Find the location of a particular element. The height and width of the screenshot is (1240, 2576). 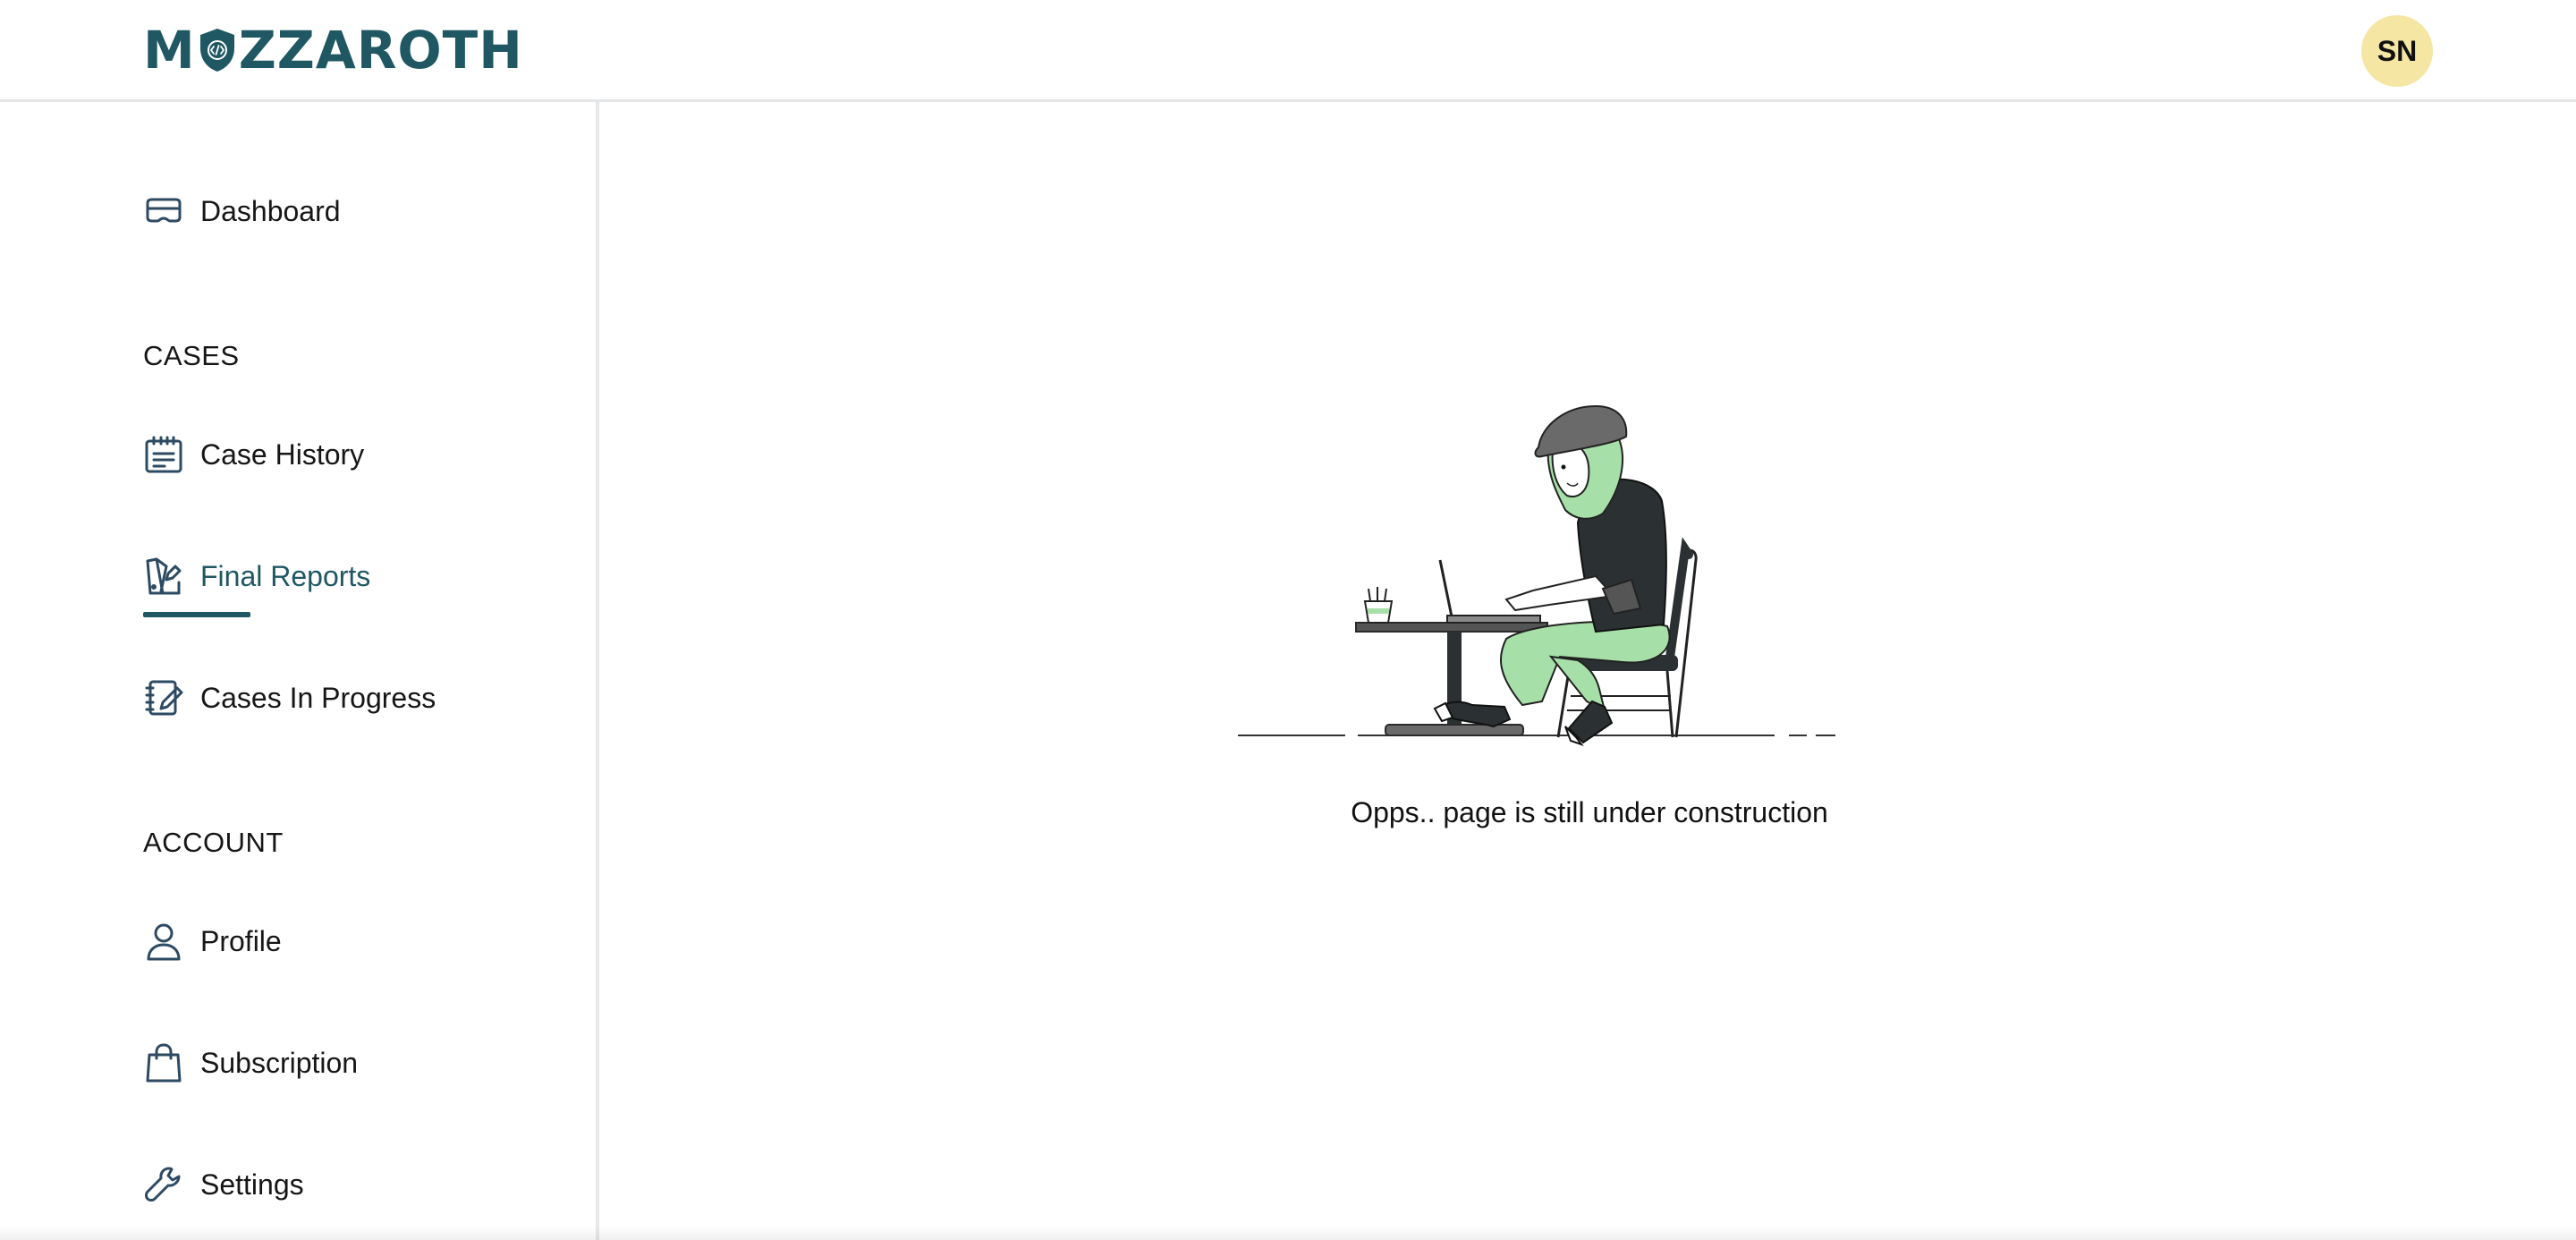

sidebar-item-label: Dashboard is located at coordinates (270, 210).